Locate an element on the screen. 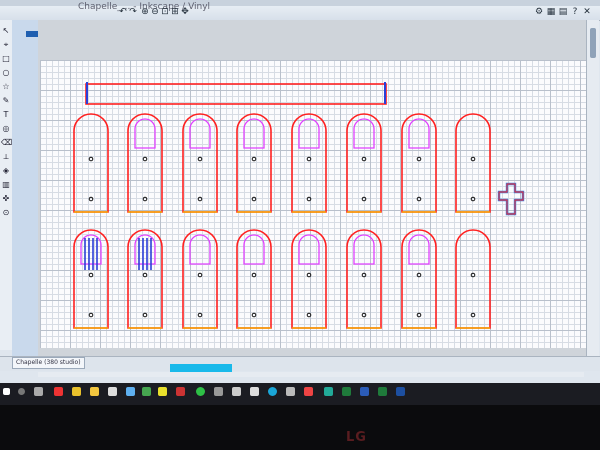 This screenshot has width=600, height=450. document-tab: Chapelle (380 studio) is located at coordinates (48, 363).